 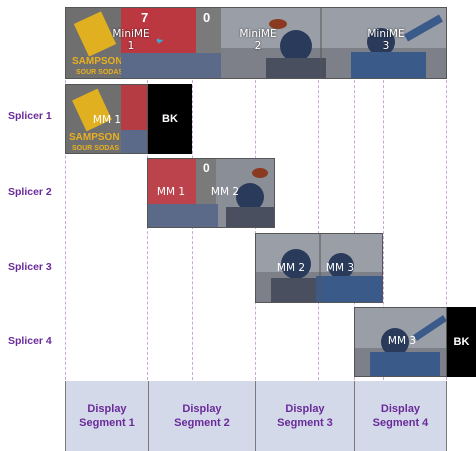 I want to click on display-segment-2-label: Display Segment 2, so click(x=202, y=416).